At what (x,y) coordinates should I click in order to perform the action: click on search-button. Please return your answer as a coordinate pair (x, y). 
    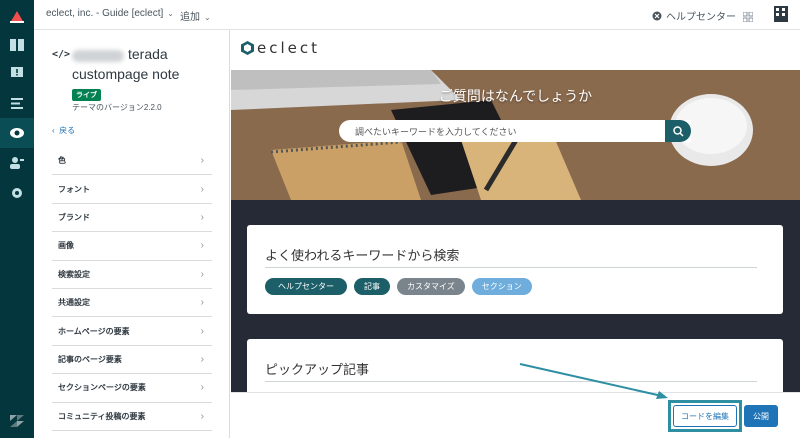
    Looking at the image, I should click on (678, 131).